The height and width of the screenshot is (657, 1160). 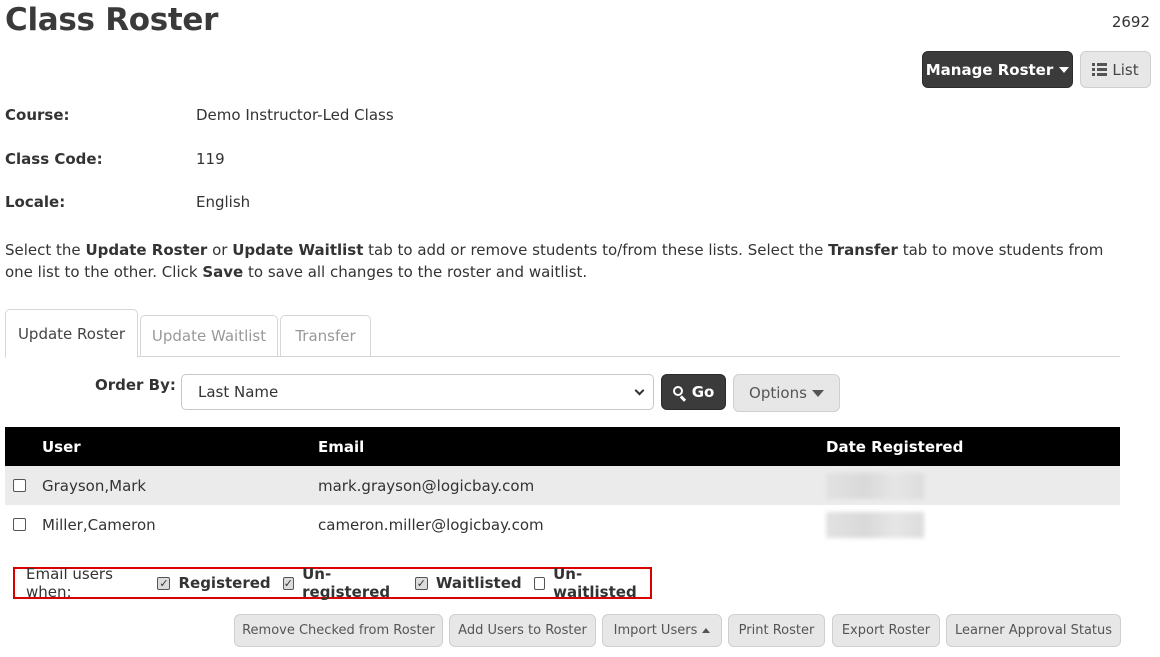 I want to click on options-button: Options, so click(x=786, y=393).